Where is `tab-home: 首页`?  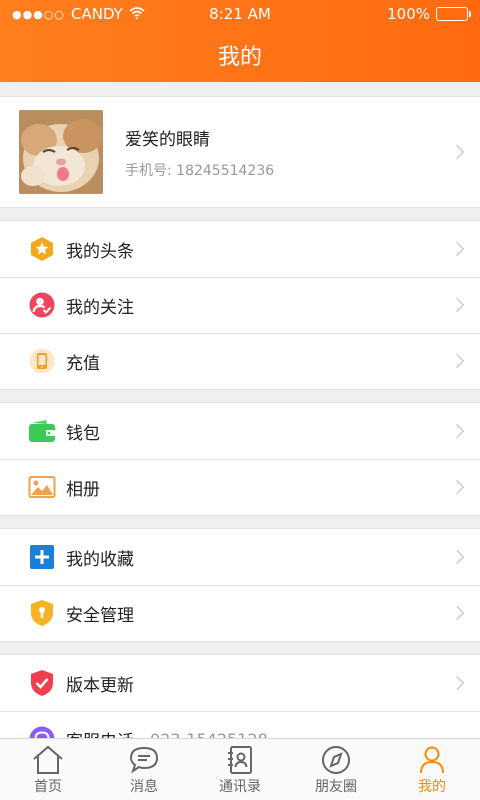 tab-home: 首页 is located at coordinates (48, 769).